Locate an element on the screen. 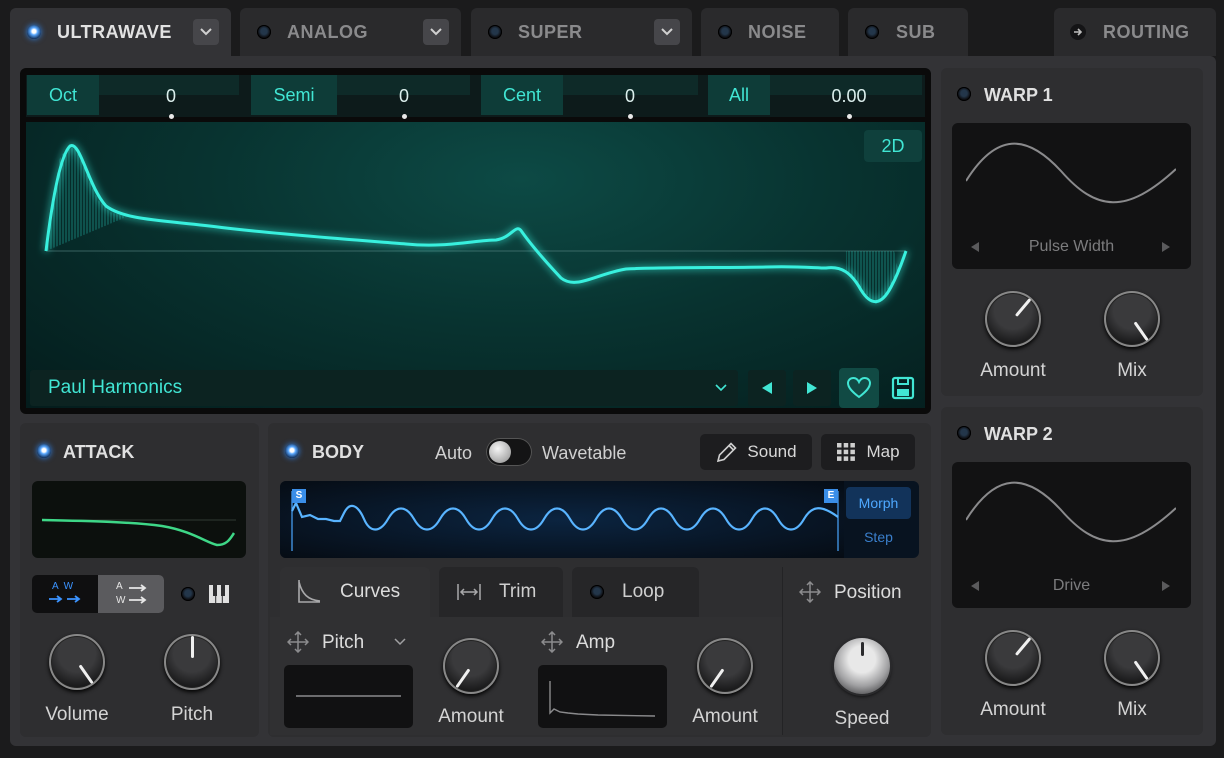 The width and height of the screenshot is (1224, 758). attack-mode-aw-together: A W is located at coordinates (65, 594).